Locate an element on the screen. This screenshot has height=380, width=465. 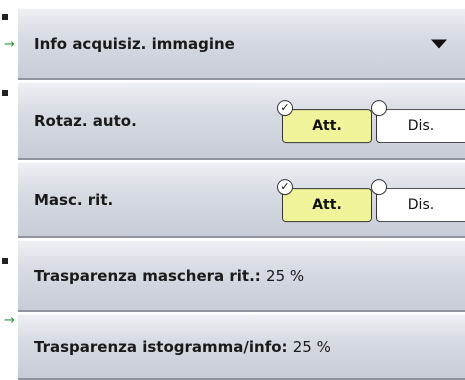
mask-transparency-name: Trasparenza maschera rit.: is located at coordinates (147, 275).